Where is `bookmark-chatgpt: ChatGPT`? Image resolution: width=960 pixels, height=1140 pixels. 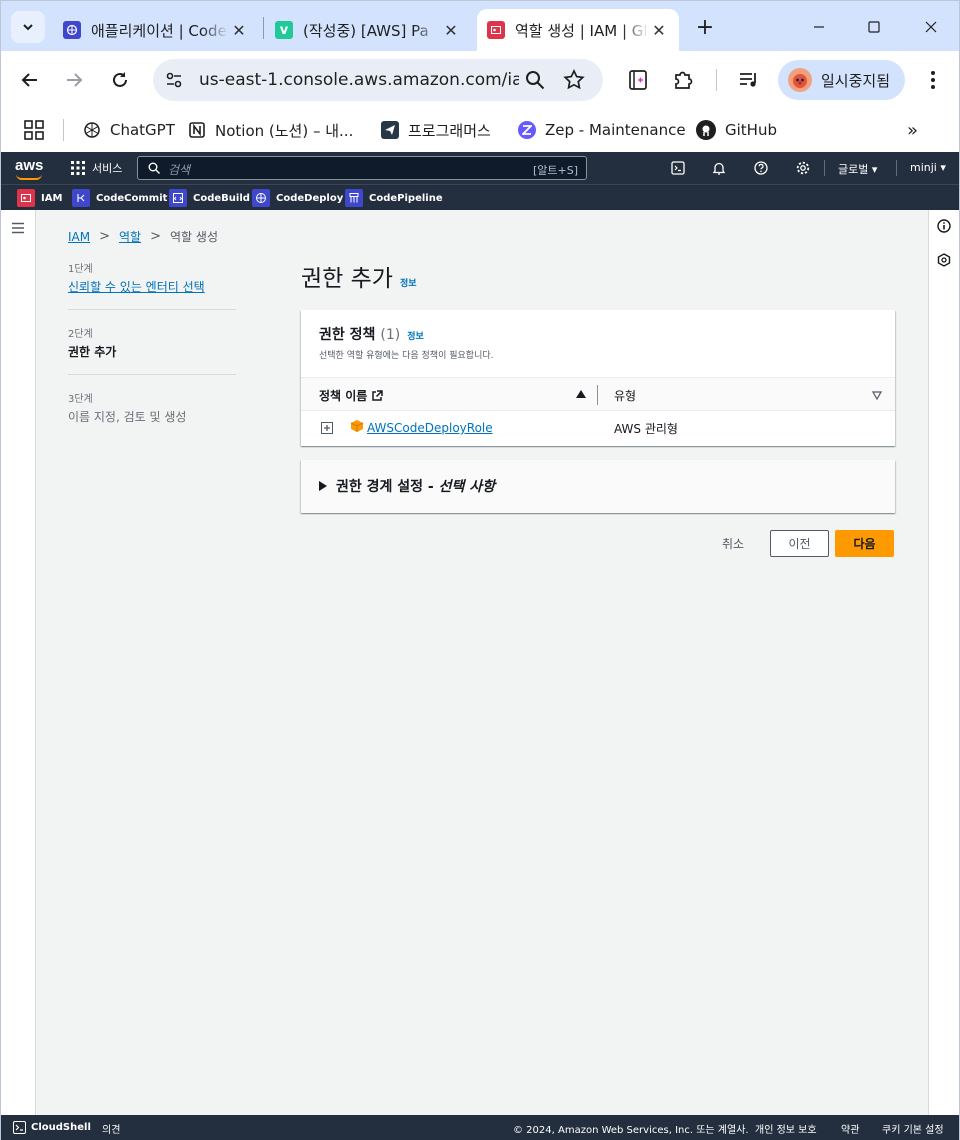 bookmark-chatgpt: ChatGPT is located at coordinates (129, 130).